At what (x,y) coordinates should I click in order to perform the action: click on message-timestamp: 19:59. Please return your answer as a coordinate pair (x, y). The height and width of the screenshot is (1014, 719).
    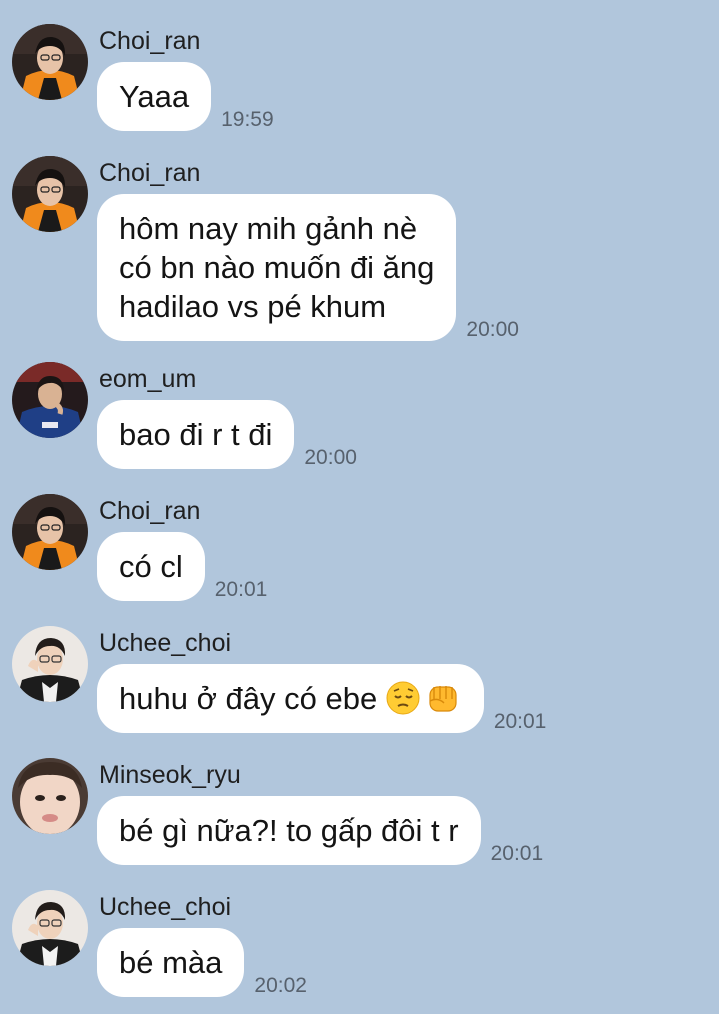
    Looking at the image, I should click on (247, 119).